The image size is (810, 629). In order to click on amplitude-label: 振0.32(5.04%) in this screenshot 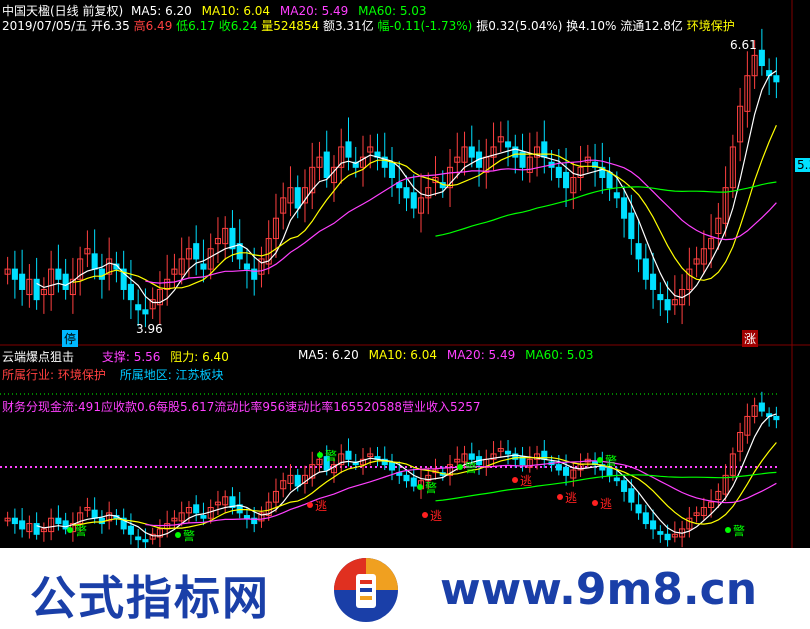, I will do `click(519, 26)`.